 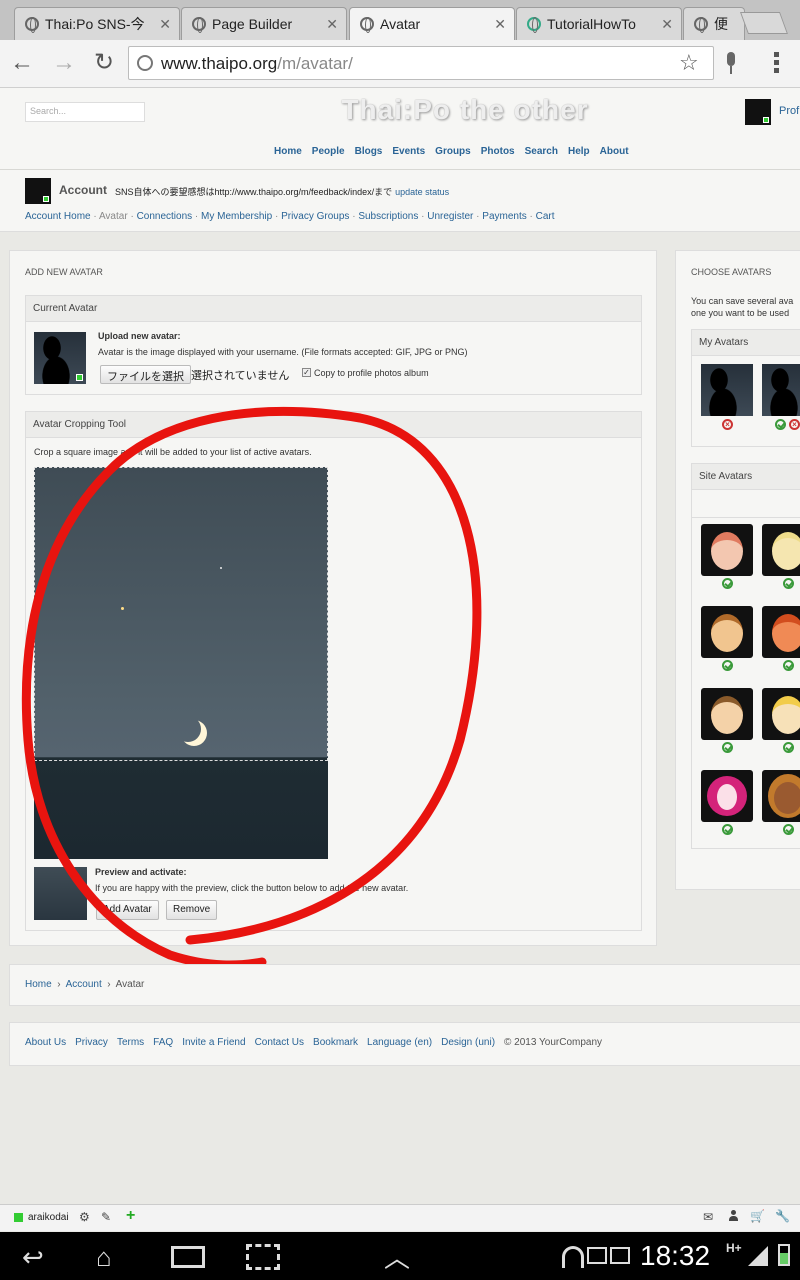 I want to click on nav-events: Events, so click(x=408, y=151).